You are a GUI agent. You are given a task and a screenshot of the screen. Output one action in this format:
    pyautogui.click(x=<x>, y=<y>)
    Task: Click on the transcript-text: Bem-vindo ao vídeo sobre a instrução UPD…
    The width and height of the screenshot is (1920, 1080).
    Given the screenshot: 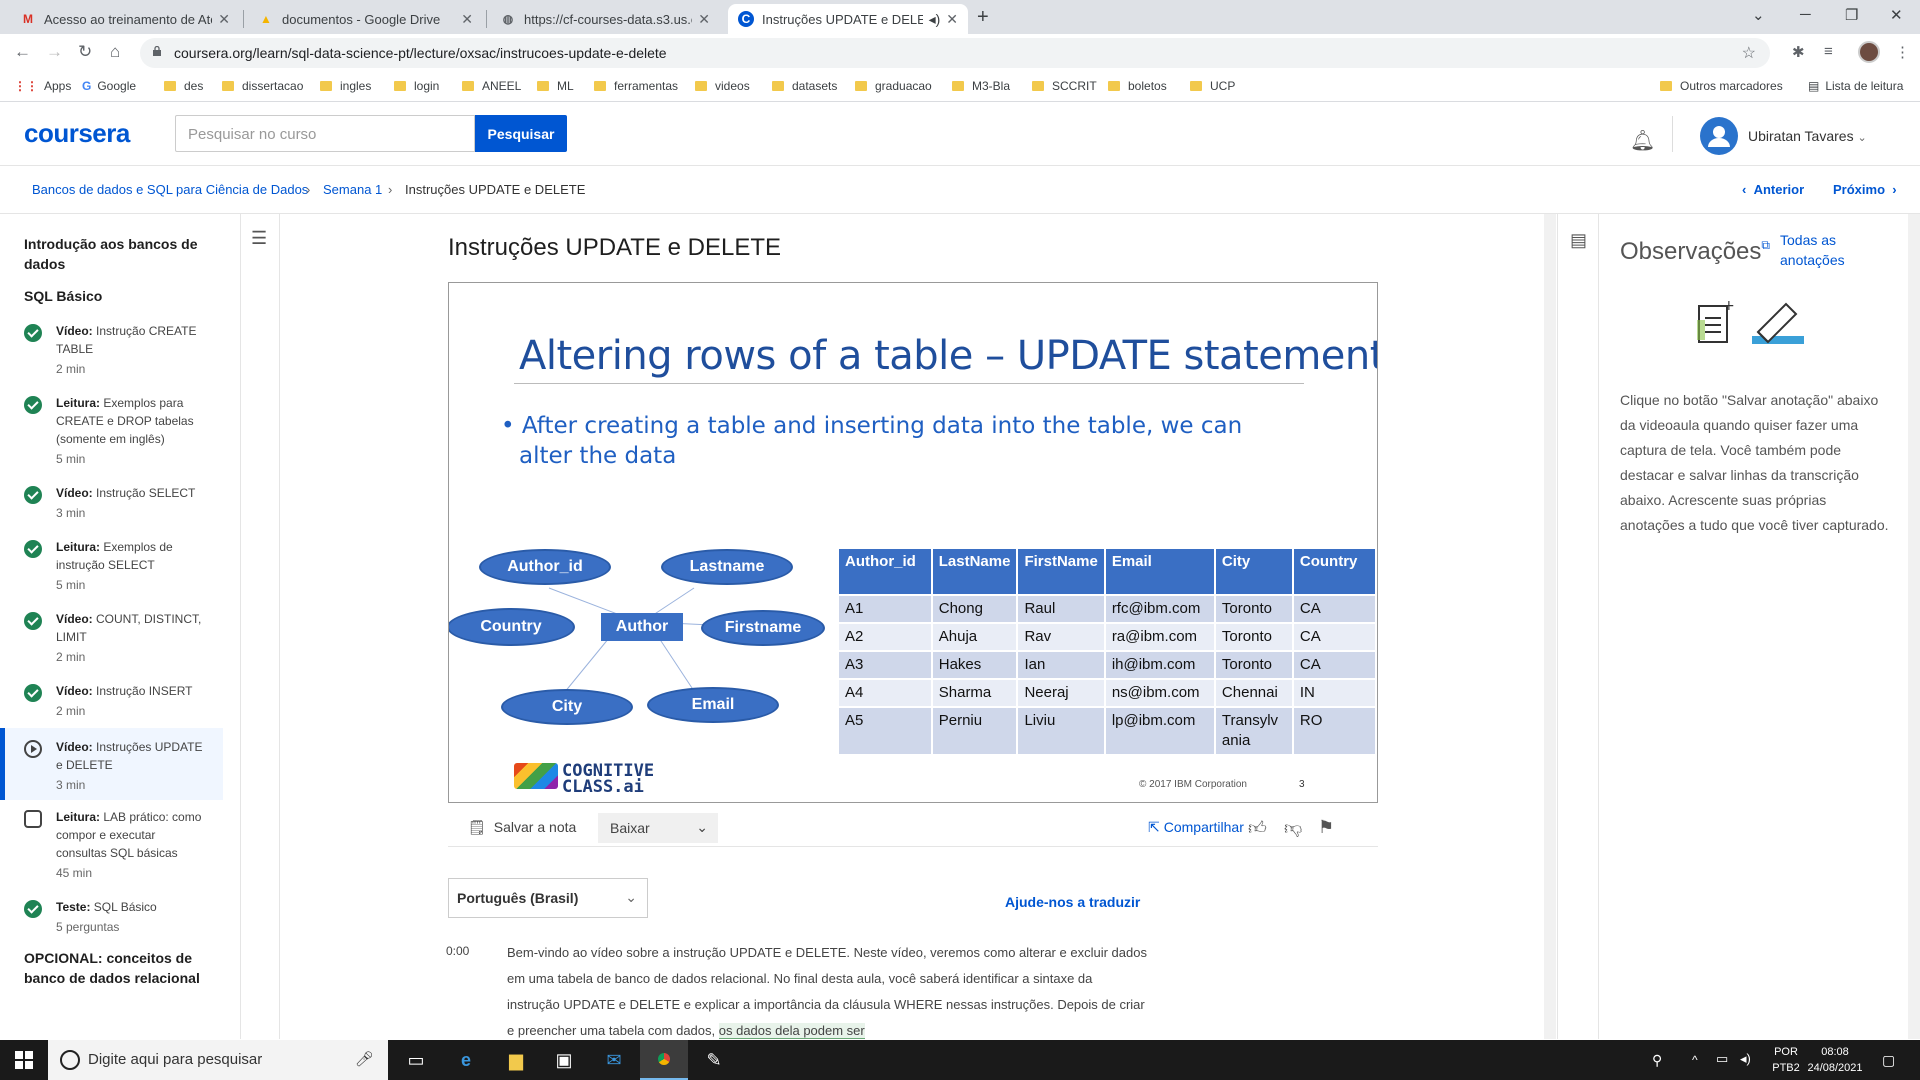 What is the action you would take?
    pyautogui.click(x=827, y=989)
    